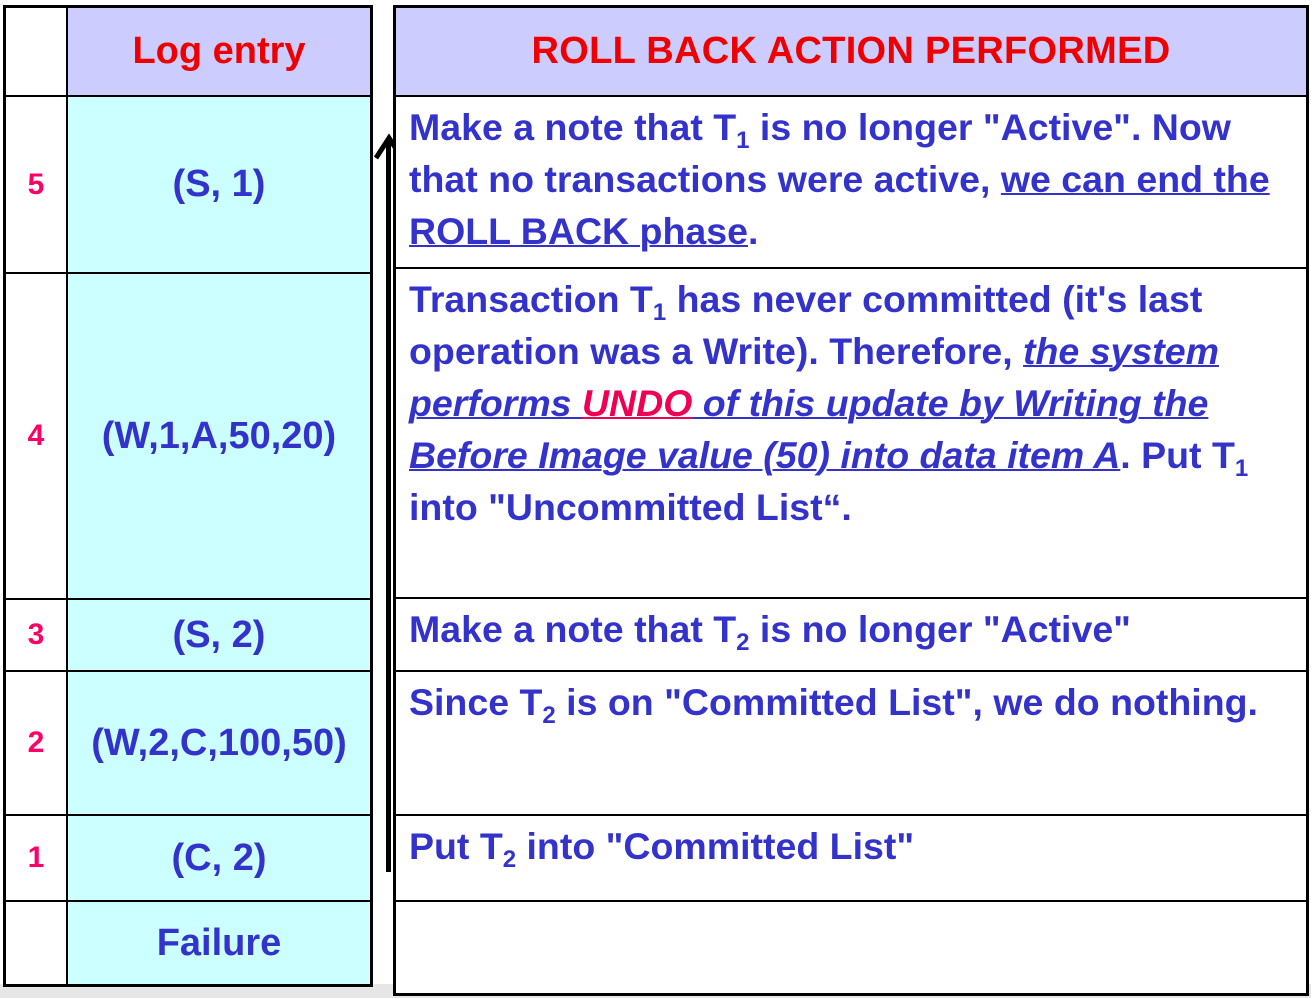 The width and height of the screenshot is (1311, 998). I want to click on log-number: 1, so click(36, 858).